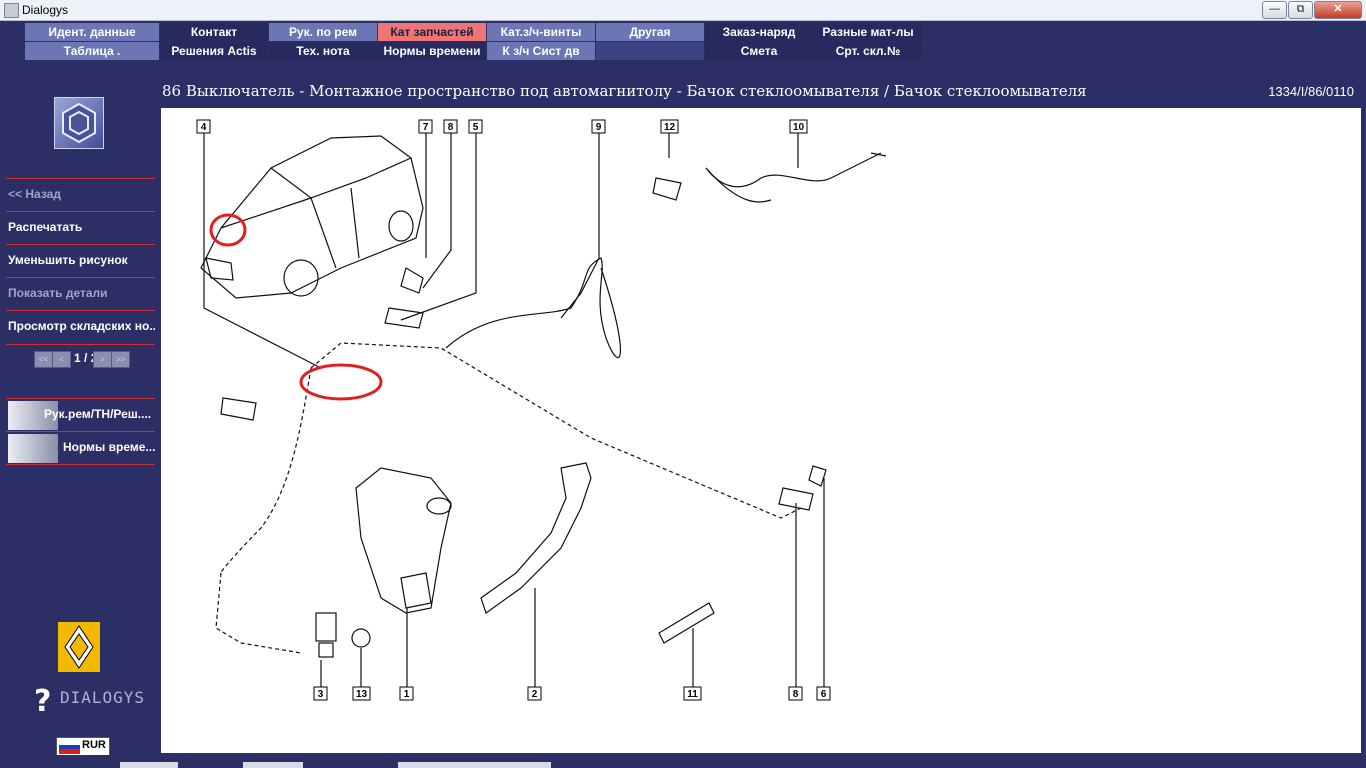 The width and height of the screenshot is (1366, 768). I want to click on callout-3: 3, so click(320, 693).